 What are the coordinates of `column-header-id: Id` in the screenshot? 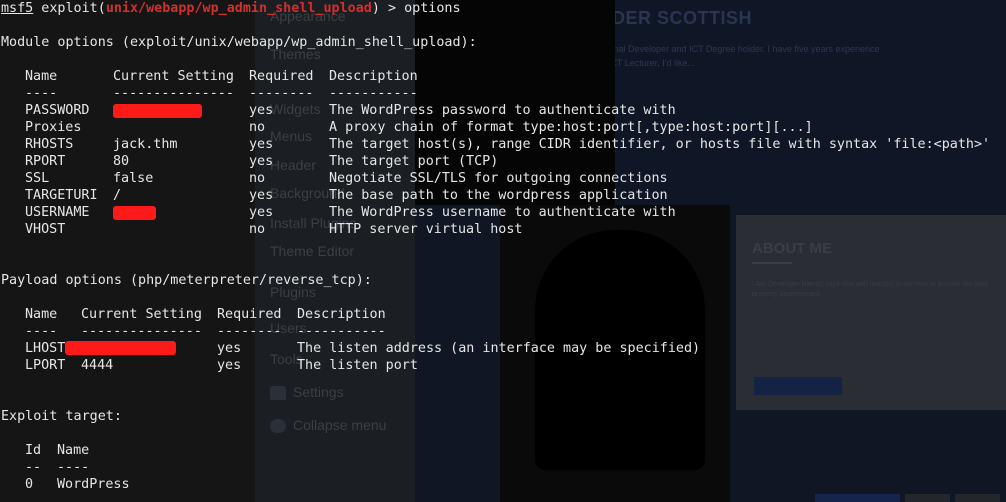 It's located at (33, 450).